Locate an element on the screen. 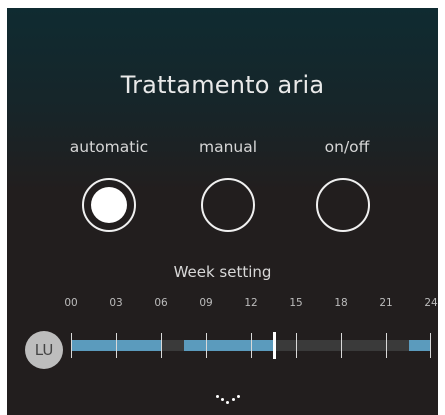  hour-label: 12 is located at coordinates (251, 303).